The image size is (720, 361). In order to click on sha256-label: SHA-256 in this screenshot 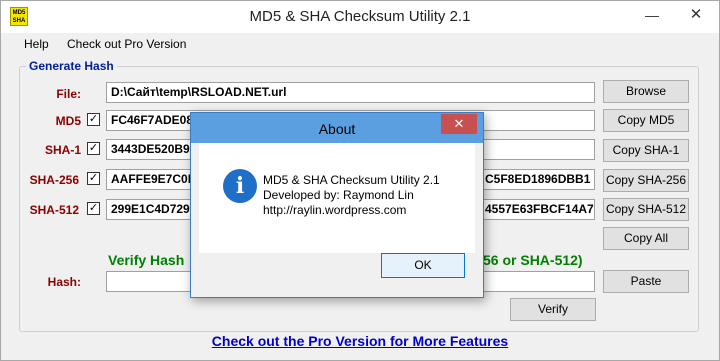, I will do `click(54, 180)`.